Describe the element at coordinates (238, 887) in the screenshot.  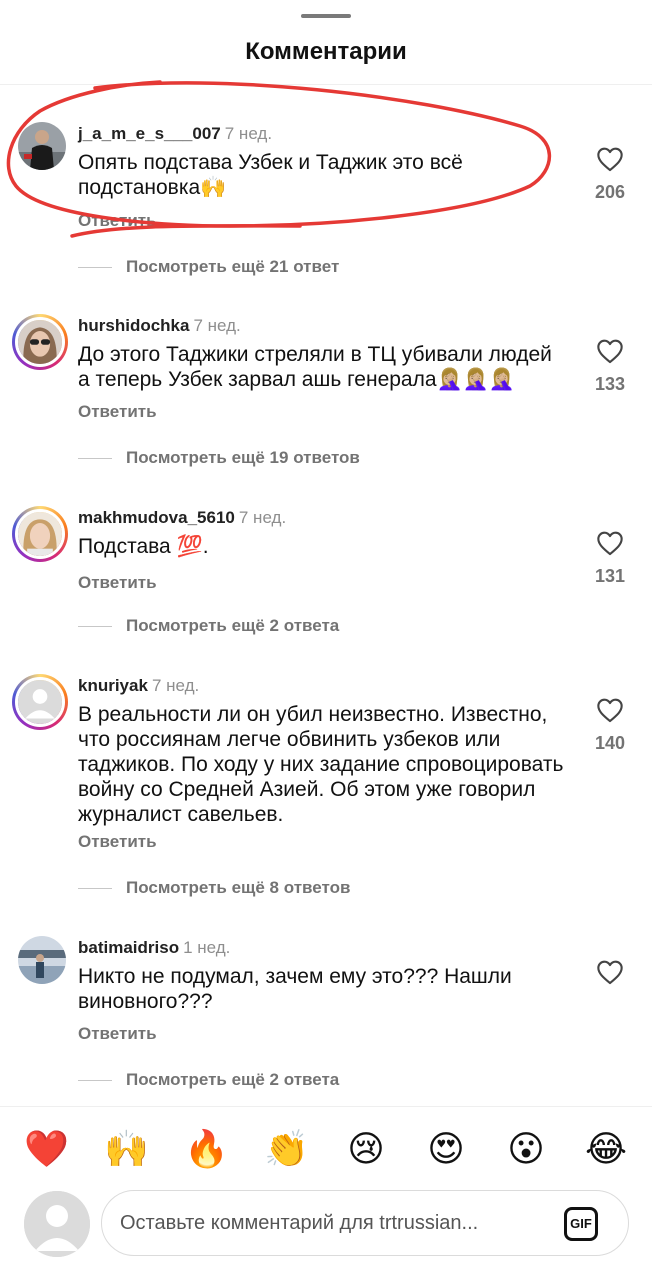
I see `view-replies-label: Посмотреть ещё 8 ответов` at that location.